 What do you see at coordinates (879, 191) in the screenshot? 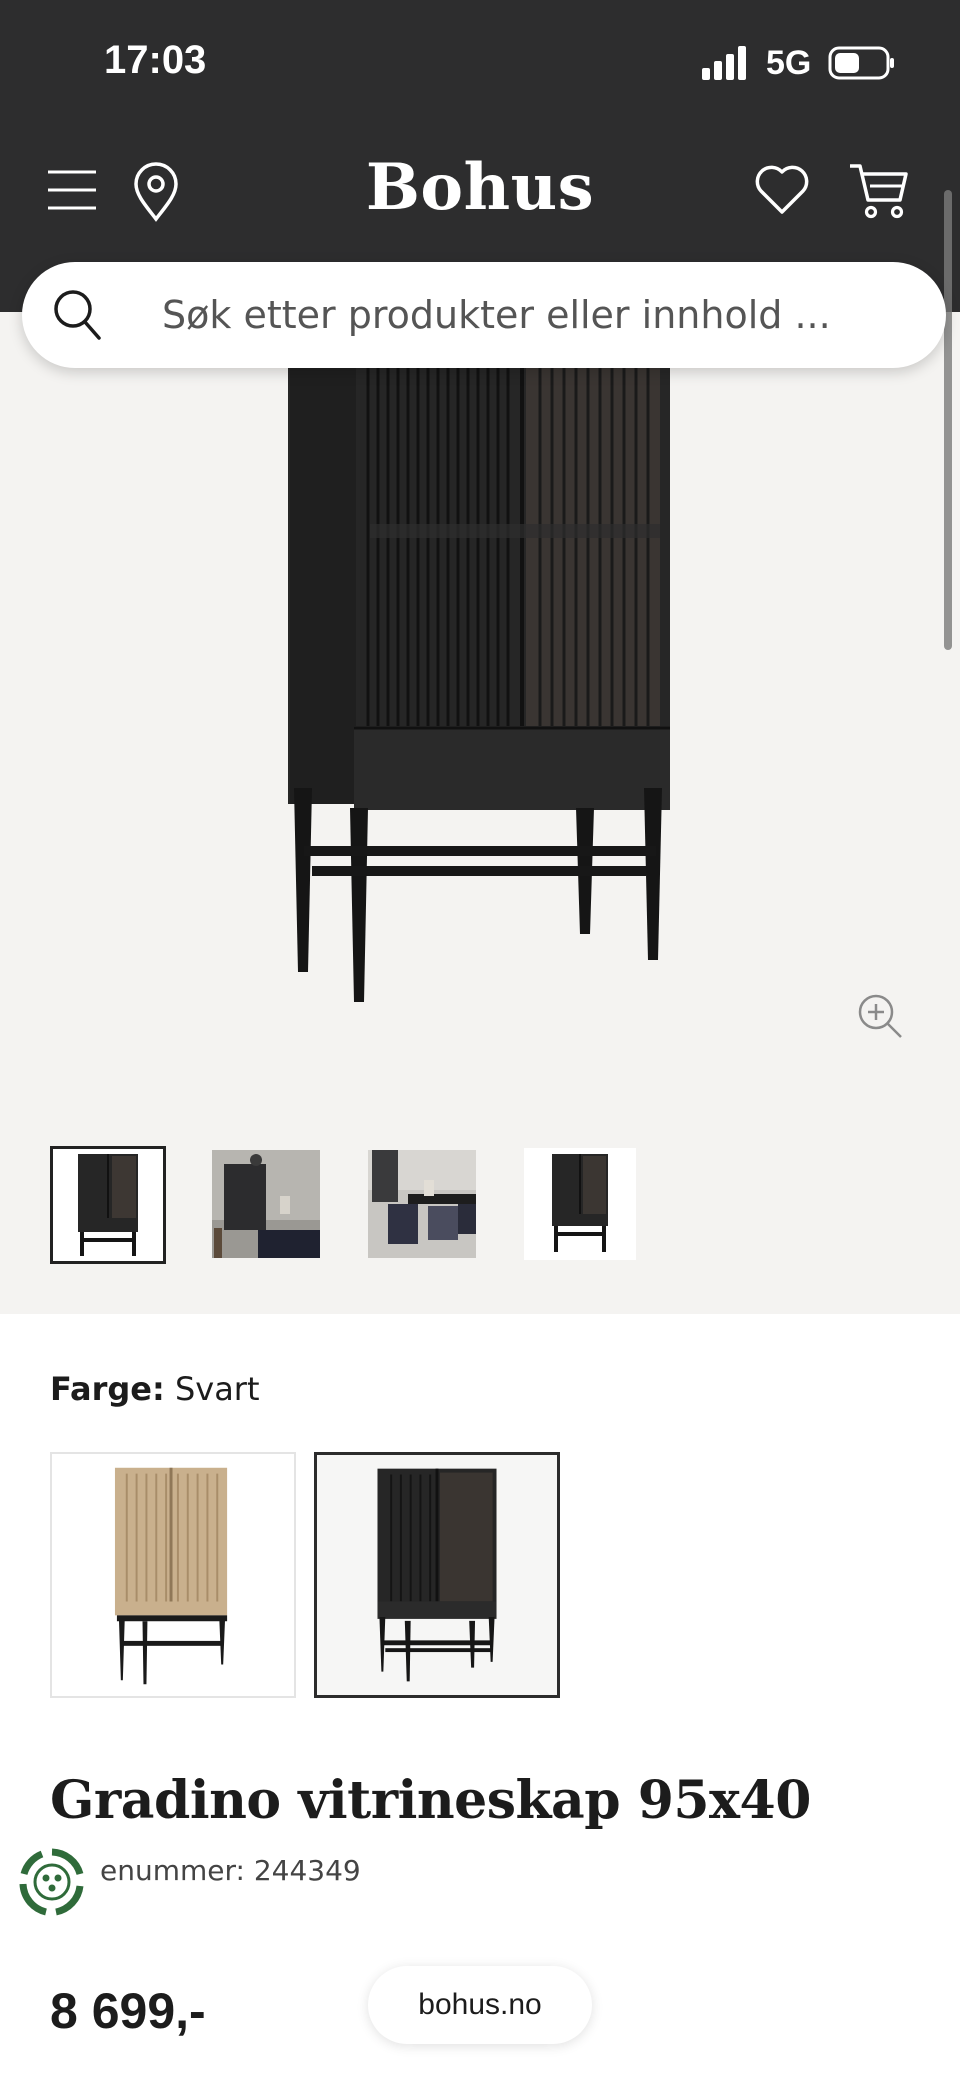
I see `cart-icon` at bounding box center [879, 191].